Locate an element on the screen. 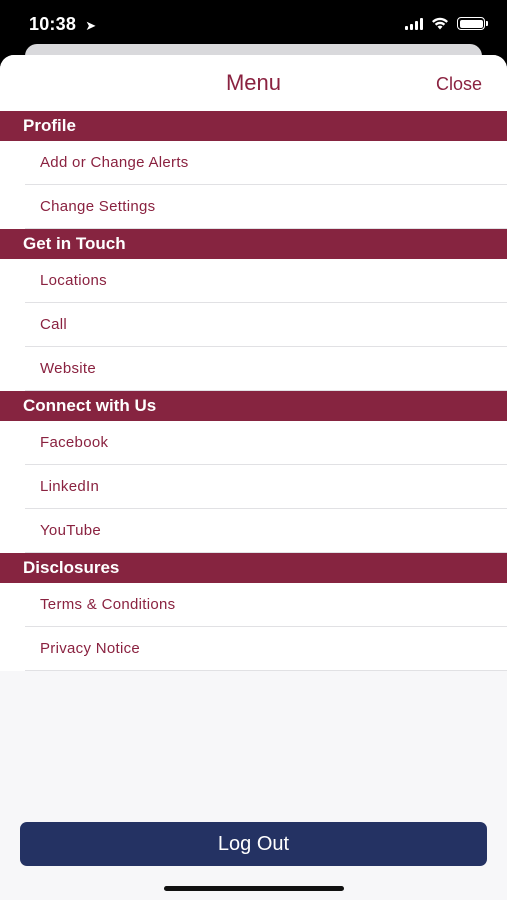 This screenshot has width=507, height=900. section-header-get-in-touch: Get in Touch is located at coordinates (253, 244).